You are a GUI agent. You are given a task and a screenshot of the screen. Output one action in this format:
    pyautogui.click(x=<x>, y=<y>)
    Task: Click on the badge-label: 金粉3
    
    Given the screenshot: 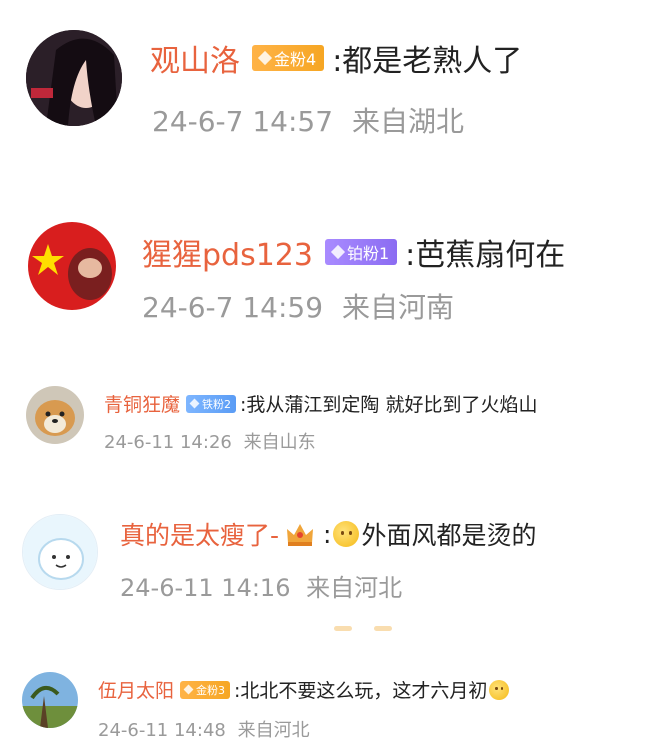 What is the action you would take?
    pyautogui.click(x=211, y=690)
    